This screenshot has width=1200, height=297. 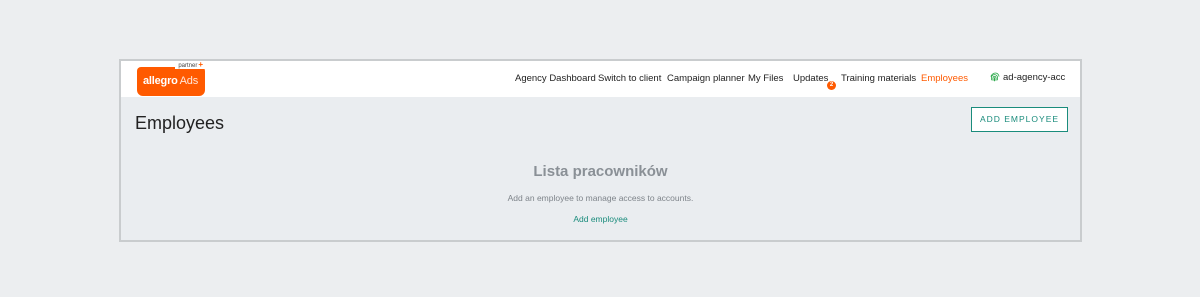 What do you see at coordinates (831, 85) in the screenshot?
I see `updates-count-badge: 2` at bounding box center [831, 85].